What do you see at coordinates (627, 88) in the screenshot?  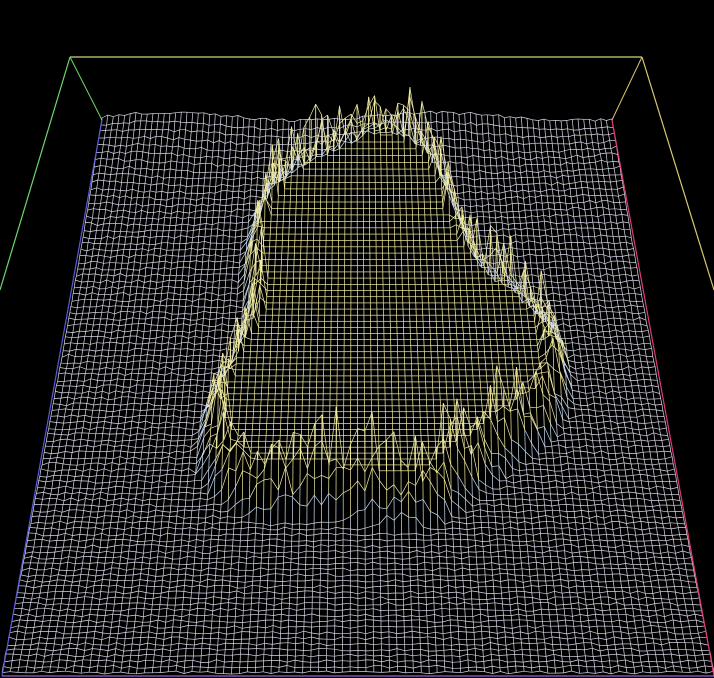 I see `box-right-back-diag` at bounding box center [627, 88].